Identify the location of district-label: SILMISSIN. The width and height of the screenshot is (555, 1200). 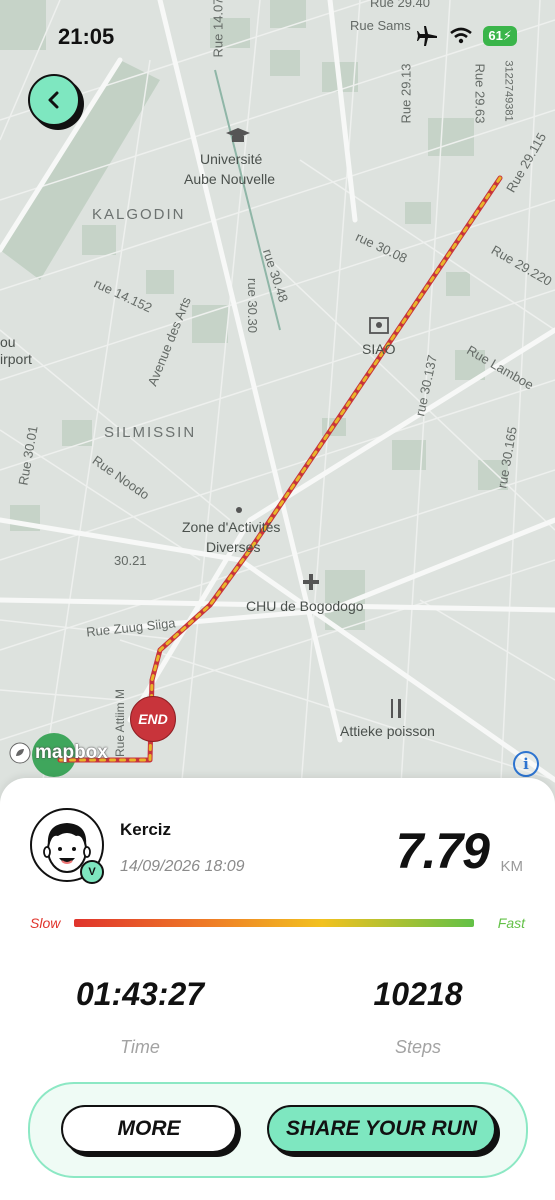
(150, 432).